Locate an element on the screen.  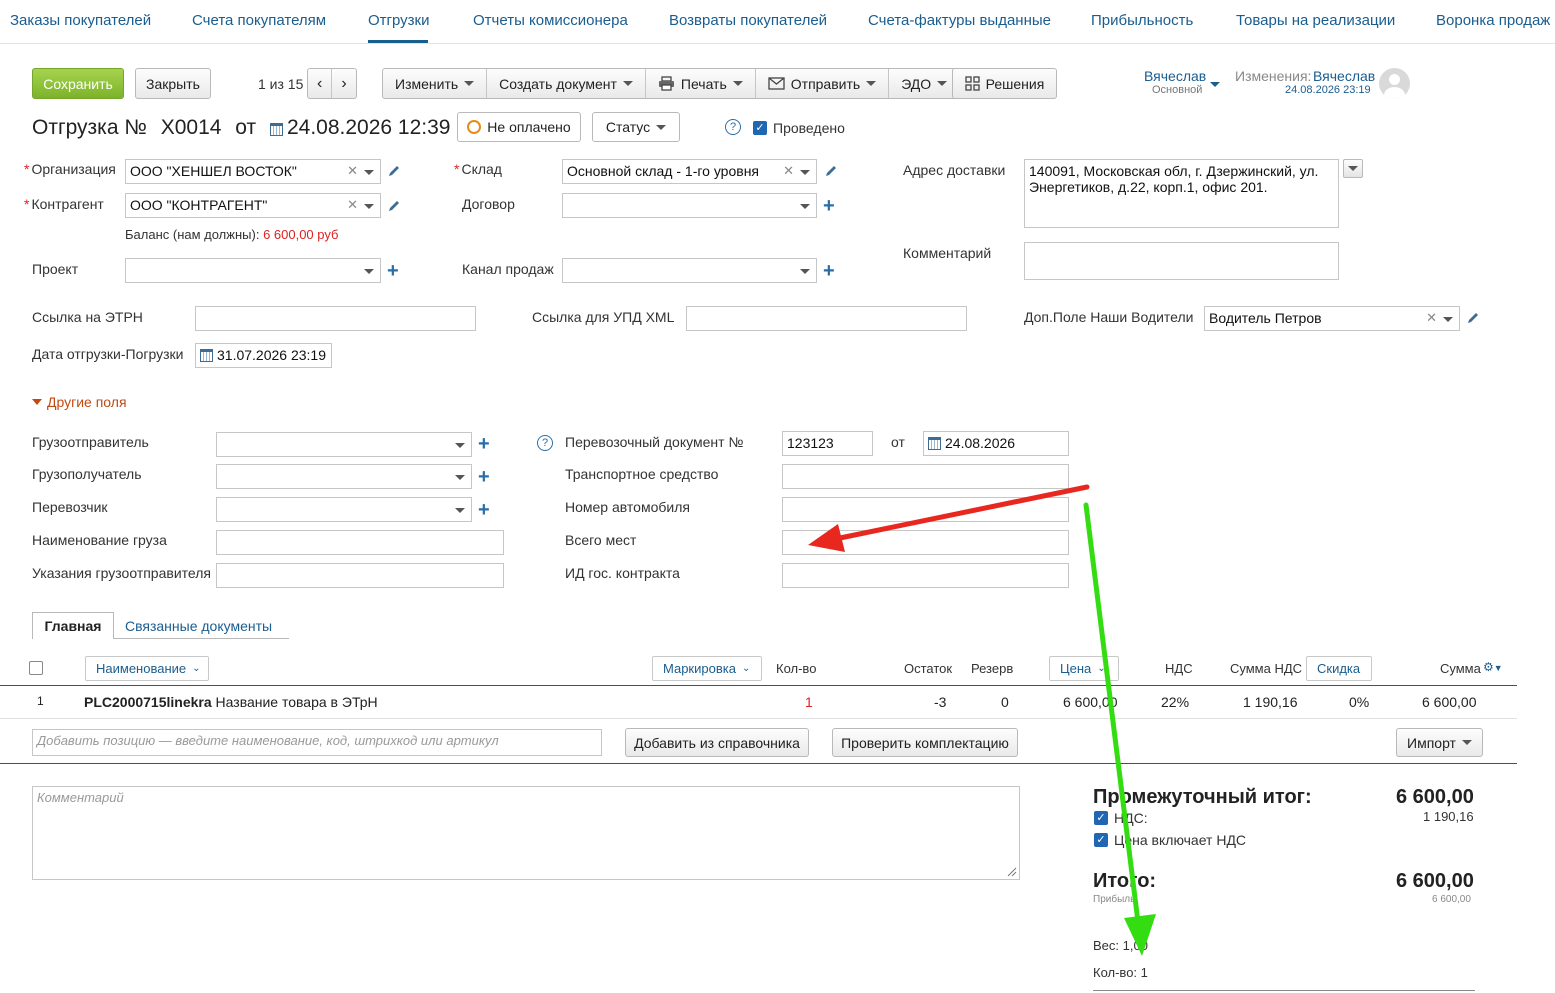
nav-customer-returns: Возвраты покупателей is located at coordinates (748, 20).